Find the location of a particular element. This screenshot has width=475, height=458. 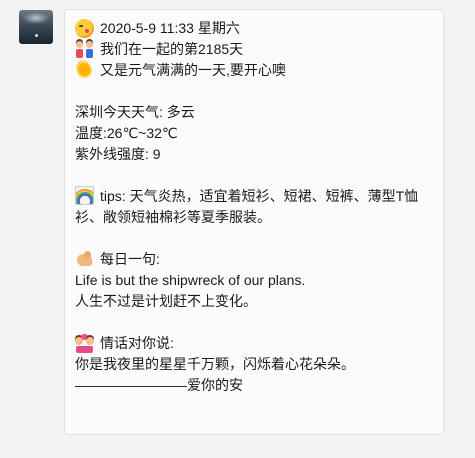

love-heading-row: 情话对你说: is located at coordinates (254, 343).